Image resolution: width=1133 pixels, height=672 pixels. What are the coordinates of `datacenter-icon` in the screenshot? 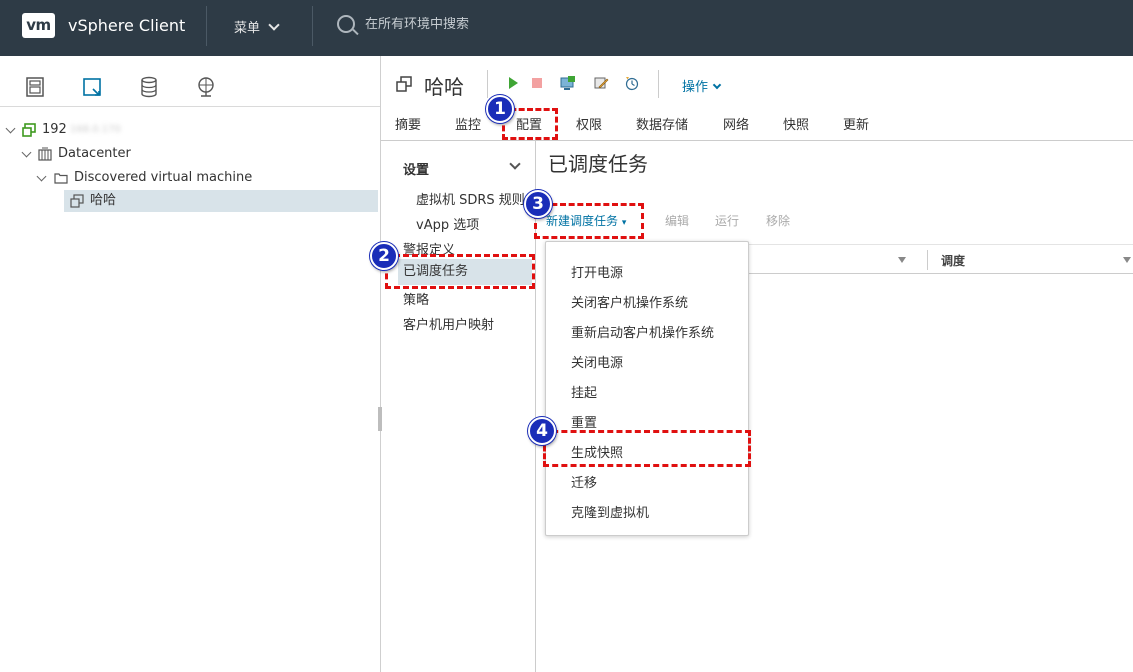 It's located at (45, 154).